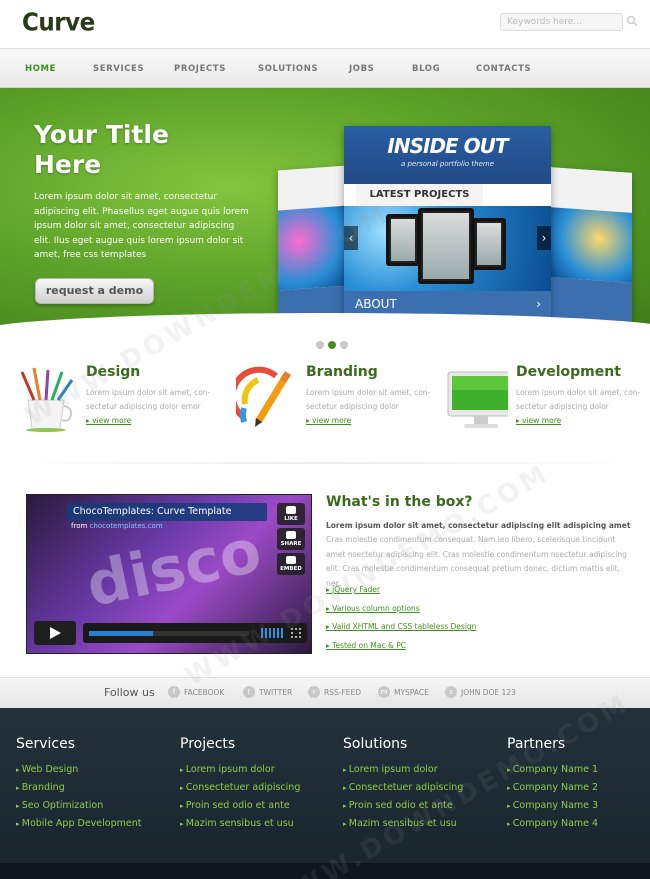 The height and width of the screenshot is (879, 650). I want to click on site-logo: Curve, so click(58, 23).